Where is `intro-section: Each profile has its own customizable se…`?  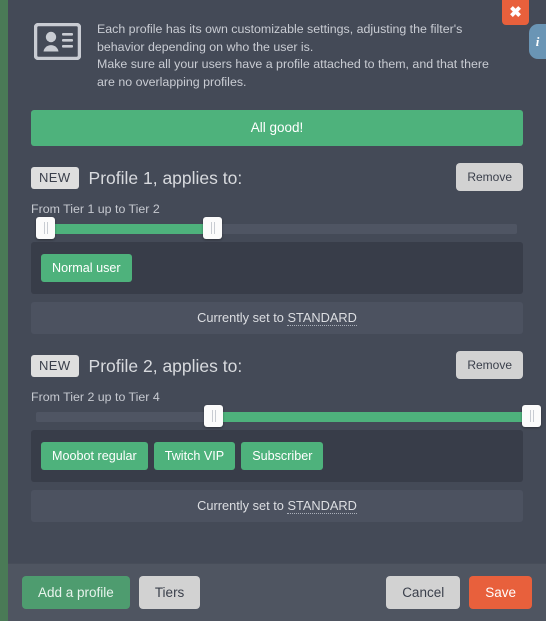 intro-section: Each profile has its own customizable se… is located at coordinates (277, 45).